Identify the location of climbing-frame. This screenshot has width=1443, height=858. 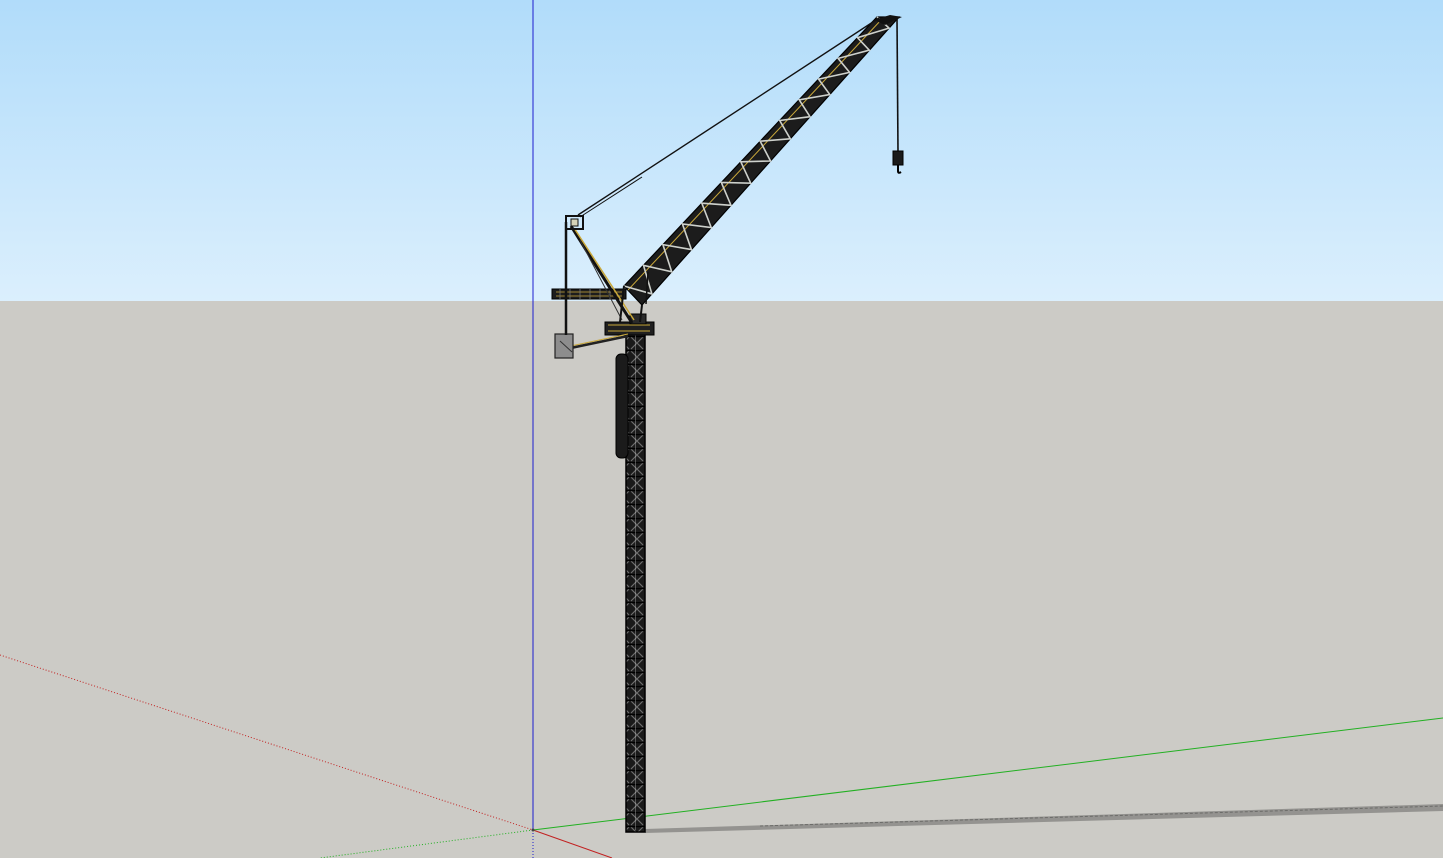
(622, 406).